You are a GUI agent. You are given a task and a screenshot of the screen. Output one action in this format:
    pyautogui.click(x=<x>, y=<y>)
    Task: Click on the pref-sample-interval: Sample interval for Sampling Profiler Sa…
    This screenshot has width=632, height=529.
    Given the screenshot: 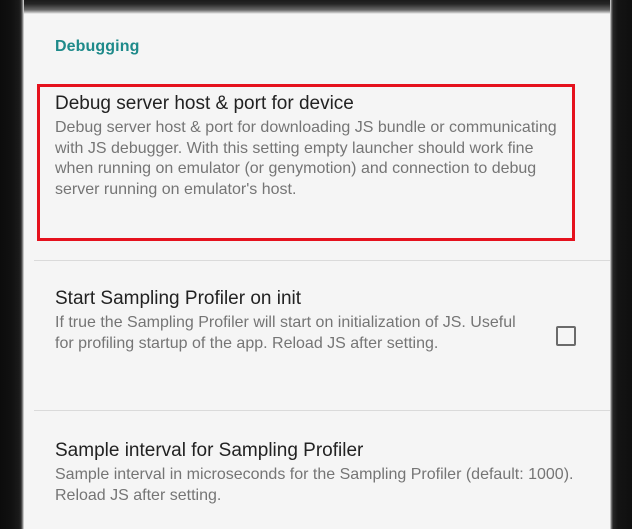 What is the action you would take?
    pyautogui.click(x=317, y=472)
    